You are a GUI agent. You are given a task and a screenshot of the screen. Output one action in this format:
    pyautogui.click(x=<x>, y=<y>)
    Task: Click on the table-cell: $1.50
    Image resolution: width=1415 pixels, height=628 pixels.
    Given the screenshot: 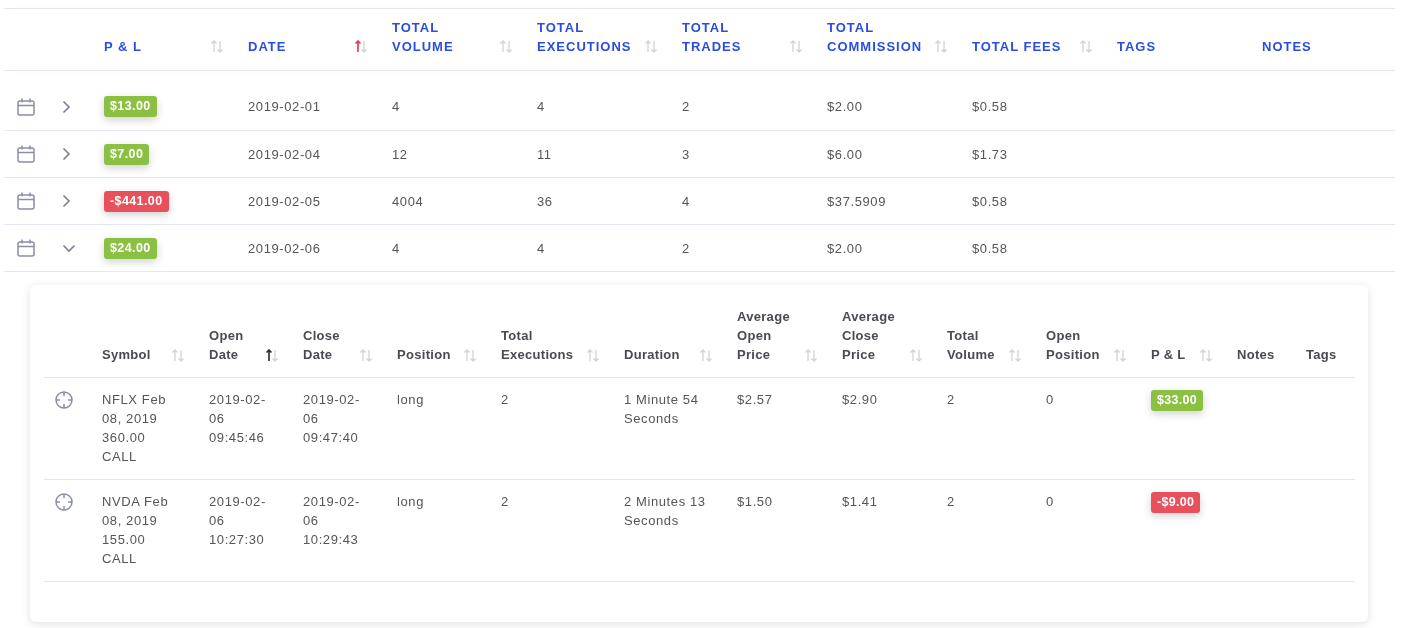 What is the action you would take?
    pyautogui.click(x=755, y=501)
    